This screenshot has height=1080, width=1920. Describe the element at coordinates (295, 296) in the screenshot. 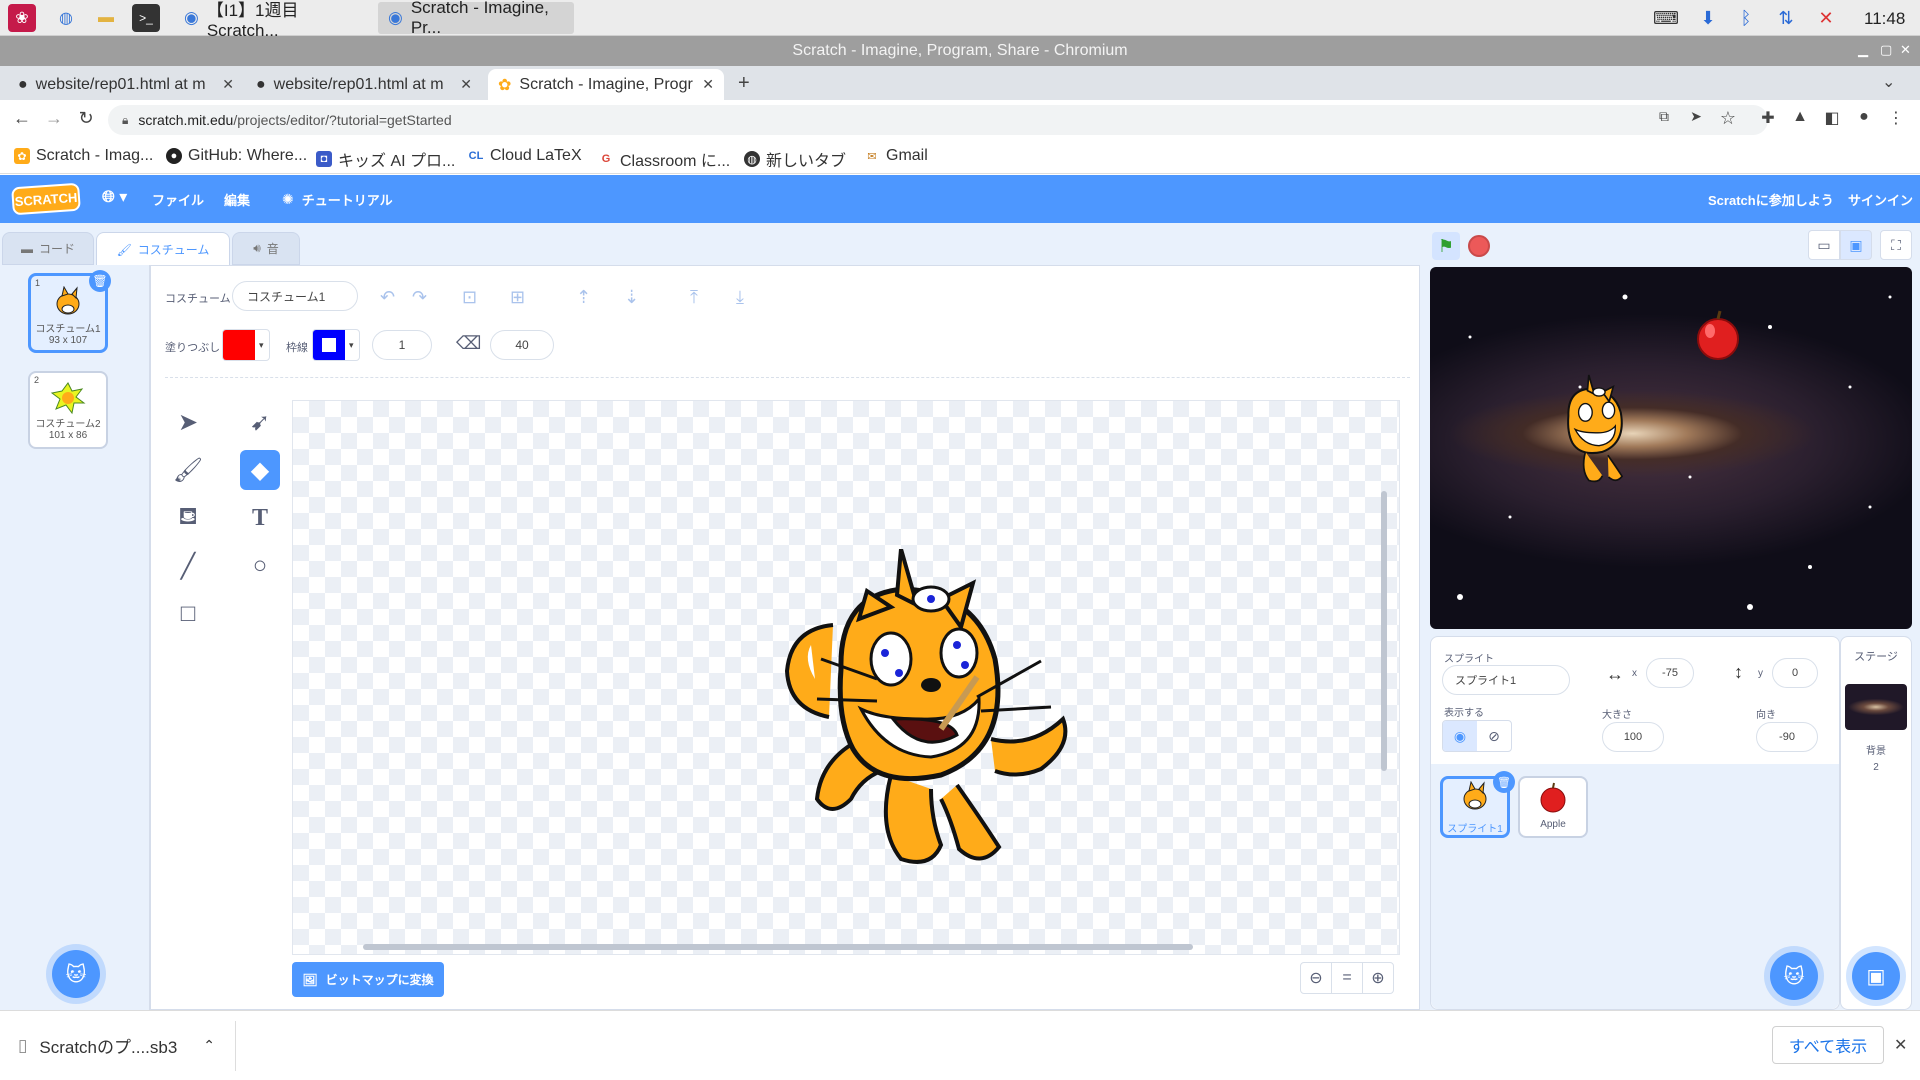

I see `costume-name-input: コスチューム1` at that location.